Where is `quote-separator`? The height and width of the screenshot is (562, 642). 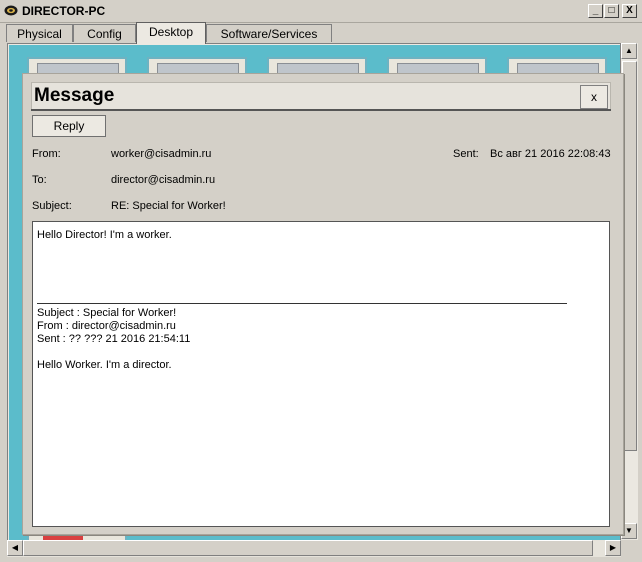 quote-separator is located at coordinates (302, 303).